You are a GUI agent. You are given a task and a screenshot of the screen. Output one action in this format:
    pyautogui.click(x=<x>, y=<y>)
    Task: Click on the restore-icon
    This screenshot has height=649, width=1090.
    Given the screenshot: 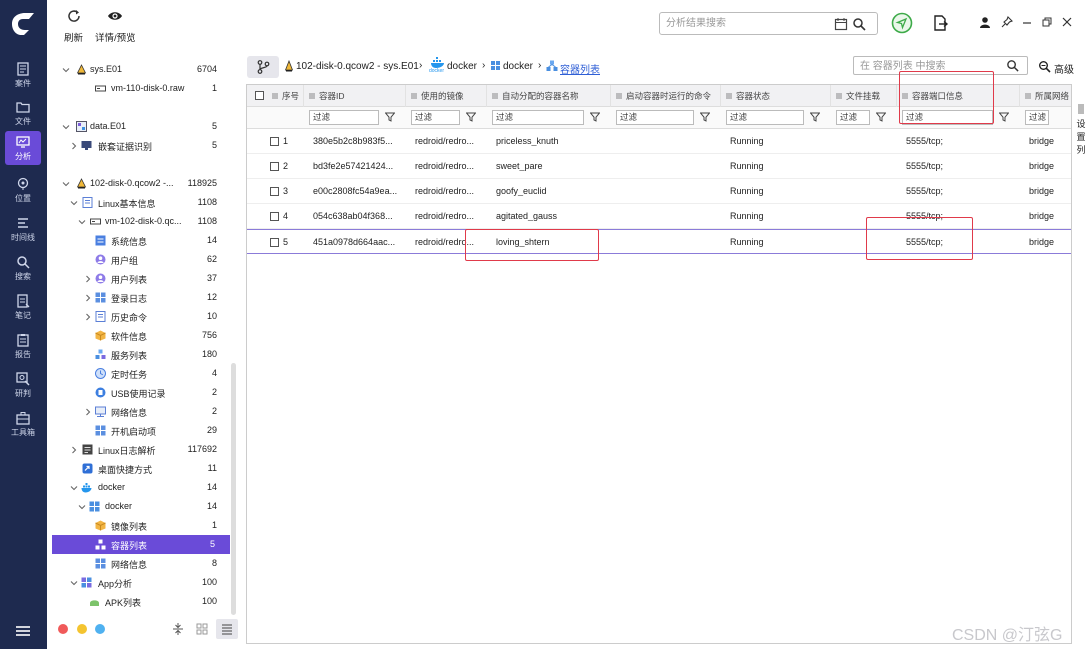 What is the action you would take?
    pyautogui.click(x=1047, y=22)
    